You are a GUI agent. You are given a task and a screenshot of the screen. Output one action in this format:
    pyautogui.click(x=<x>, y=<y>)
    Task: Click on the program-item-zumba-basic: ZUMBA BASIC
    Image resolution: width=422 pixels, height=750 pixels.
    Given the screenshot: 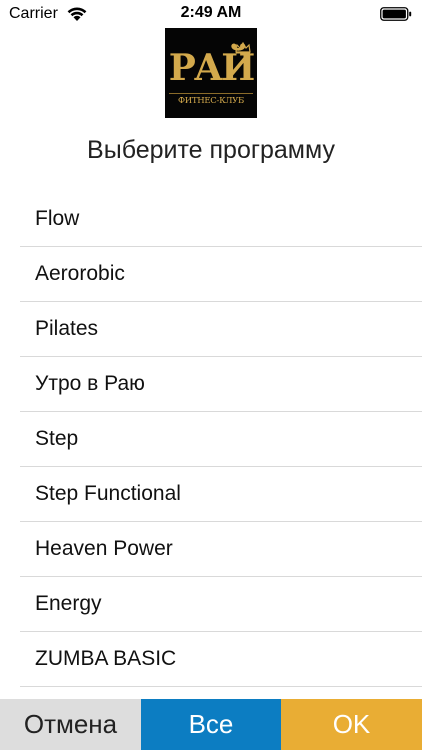 What is the action you would take?
    pyautogui.click(x=221, y=659)
    